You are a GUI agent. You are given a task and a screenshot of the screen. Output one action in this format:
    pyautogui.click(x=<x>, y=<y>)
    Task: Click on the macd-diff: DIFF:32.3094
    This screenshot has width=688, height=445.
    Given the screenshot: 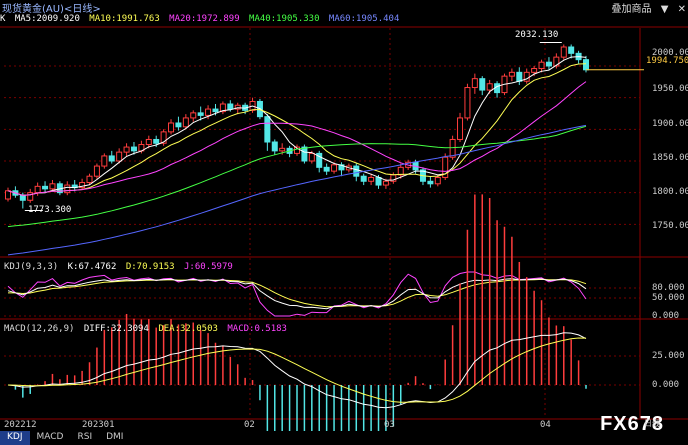 What is the action you would take?
    pyautogui.click(x=116, y=329)
    